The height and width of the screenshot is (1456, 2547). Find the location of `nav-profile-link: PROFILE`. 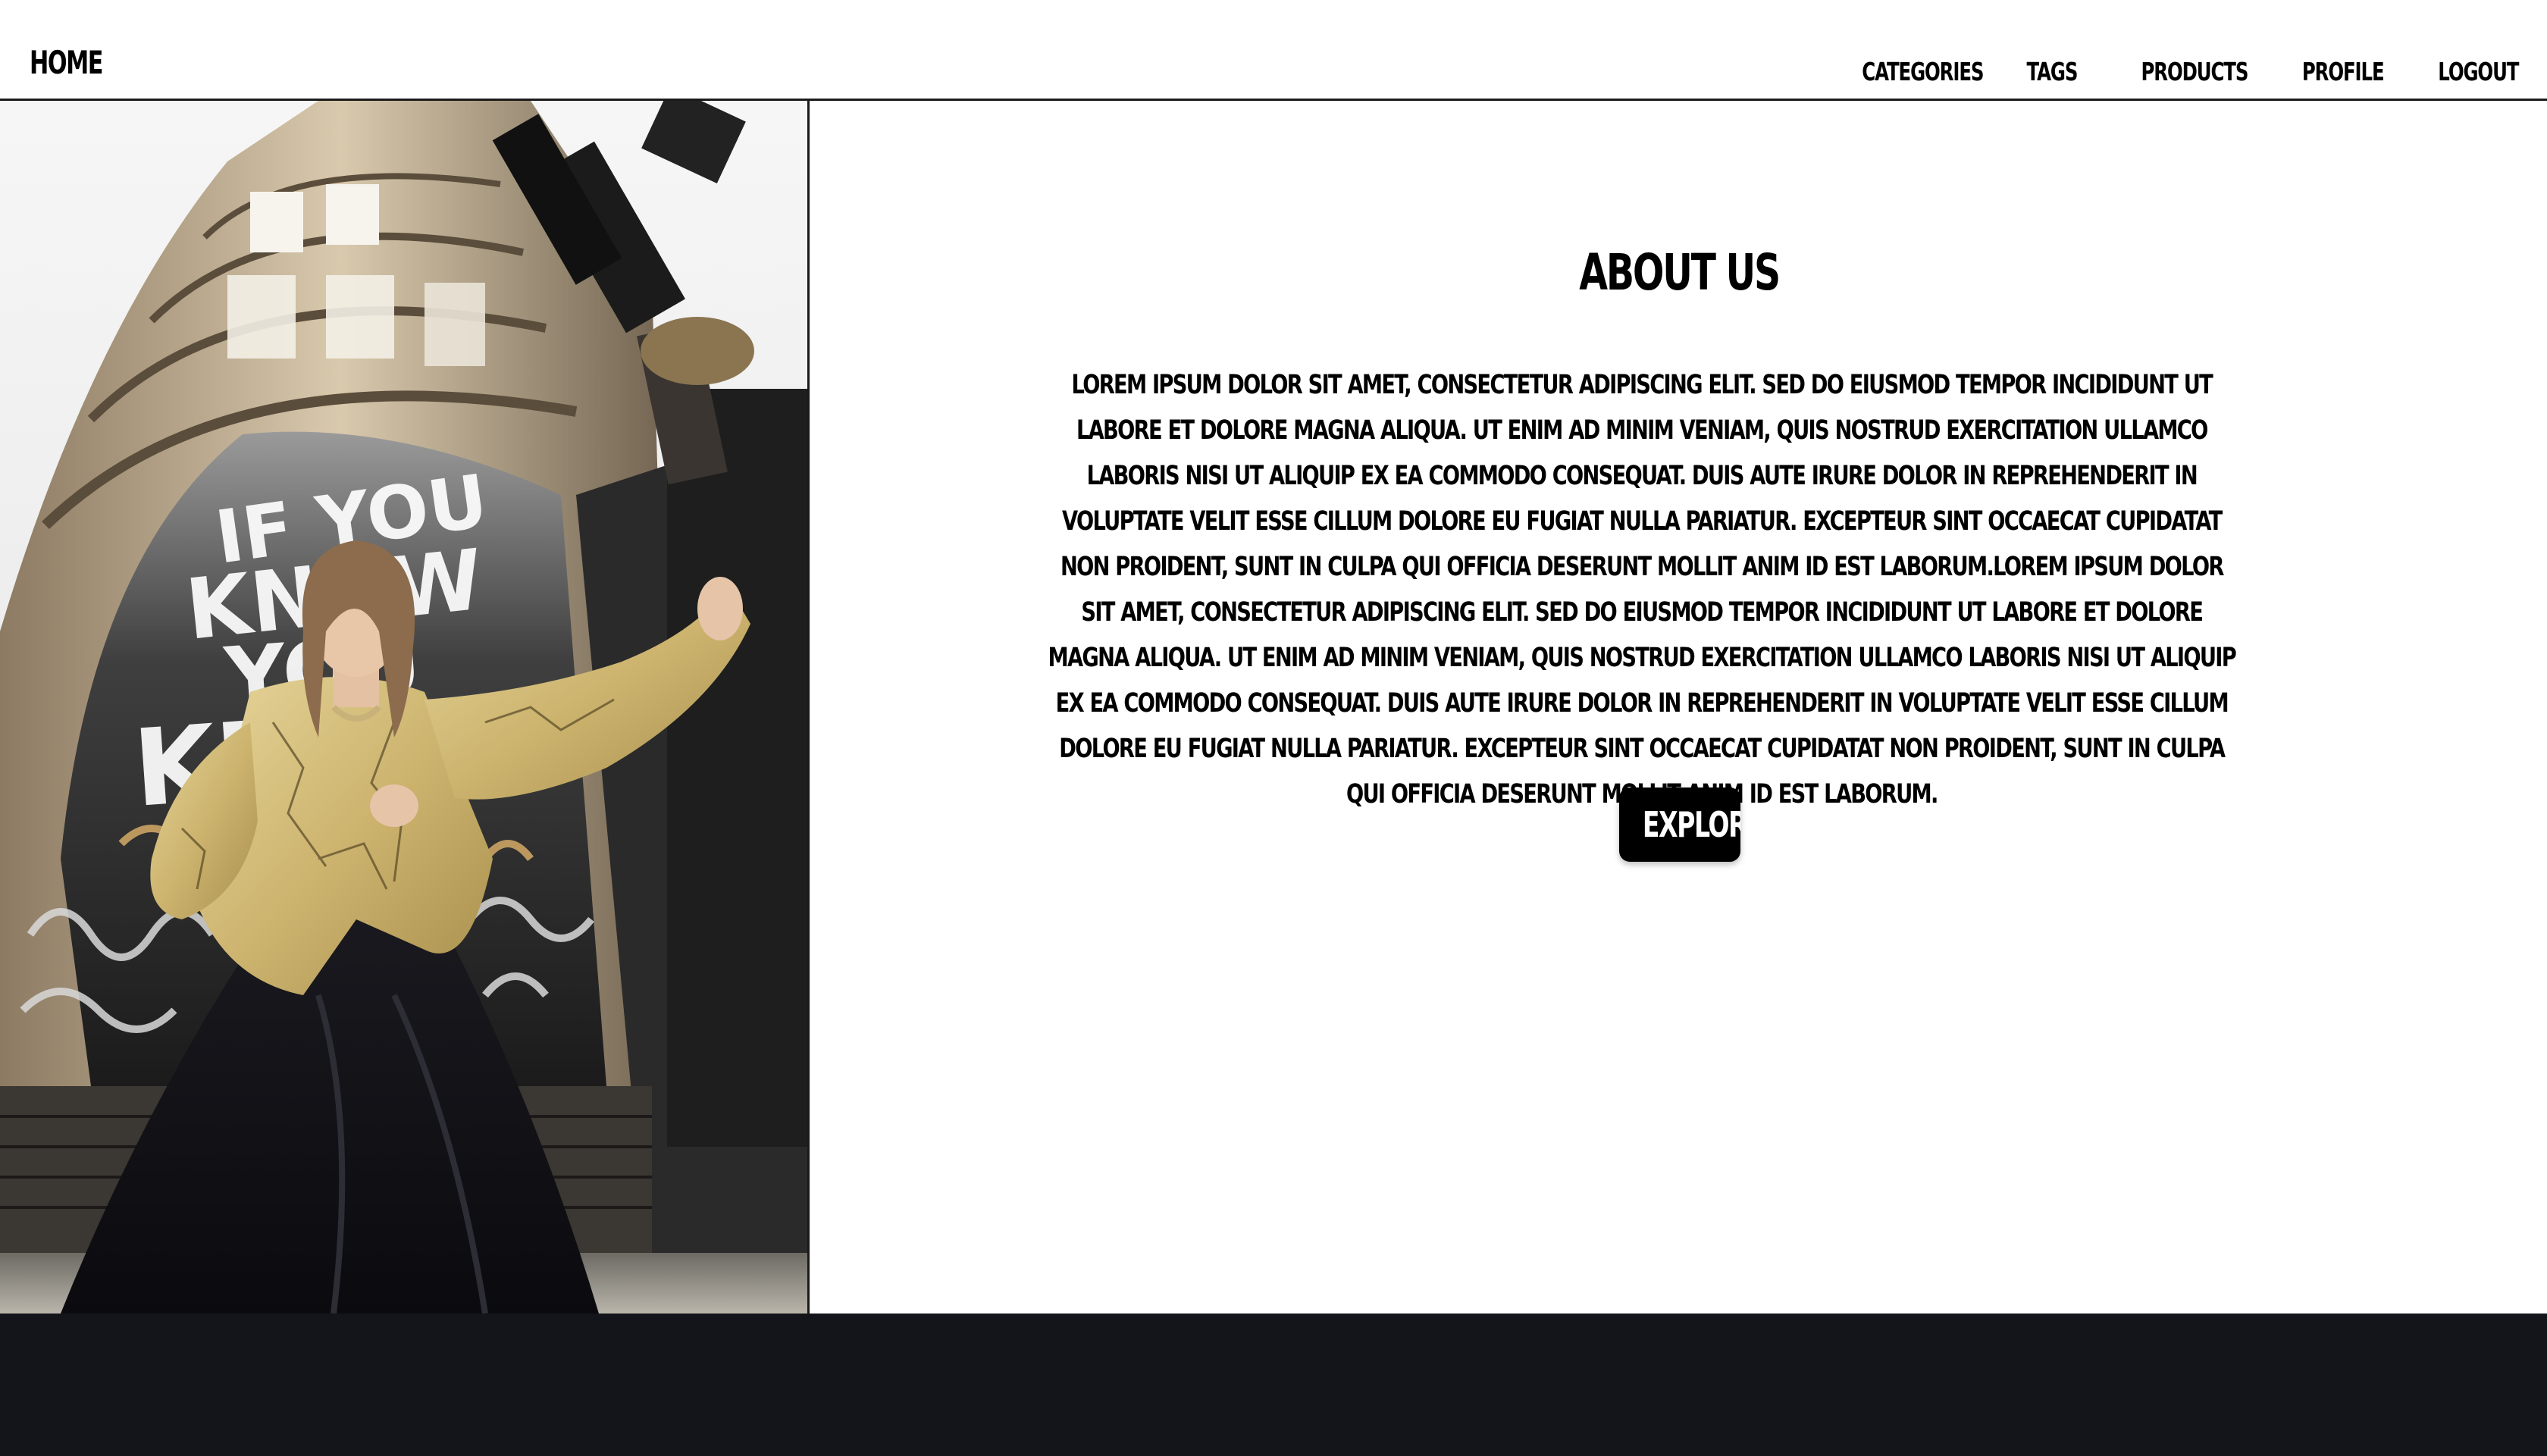

nav-profile-link: PROFILE is located at coordinates (2329, 71).